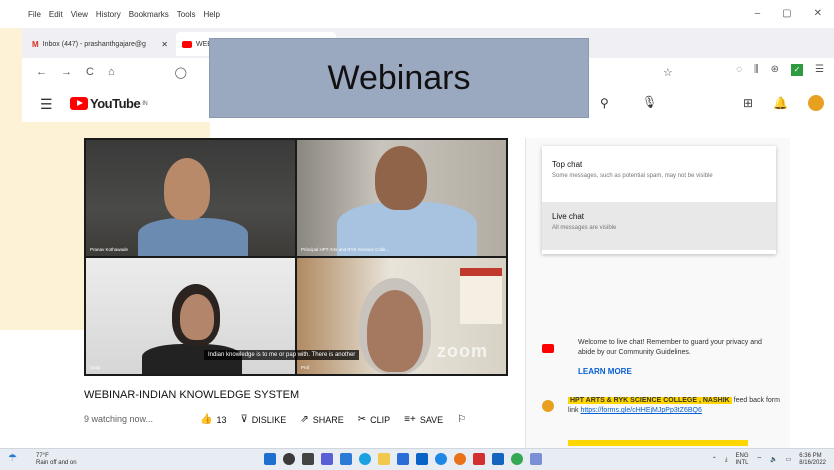 The height and width of the screenshot is (470, 834). Describe the element at coordinates (181, 72) in the screenshot. I see `shield-icon: ◯` at that location.